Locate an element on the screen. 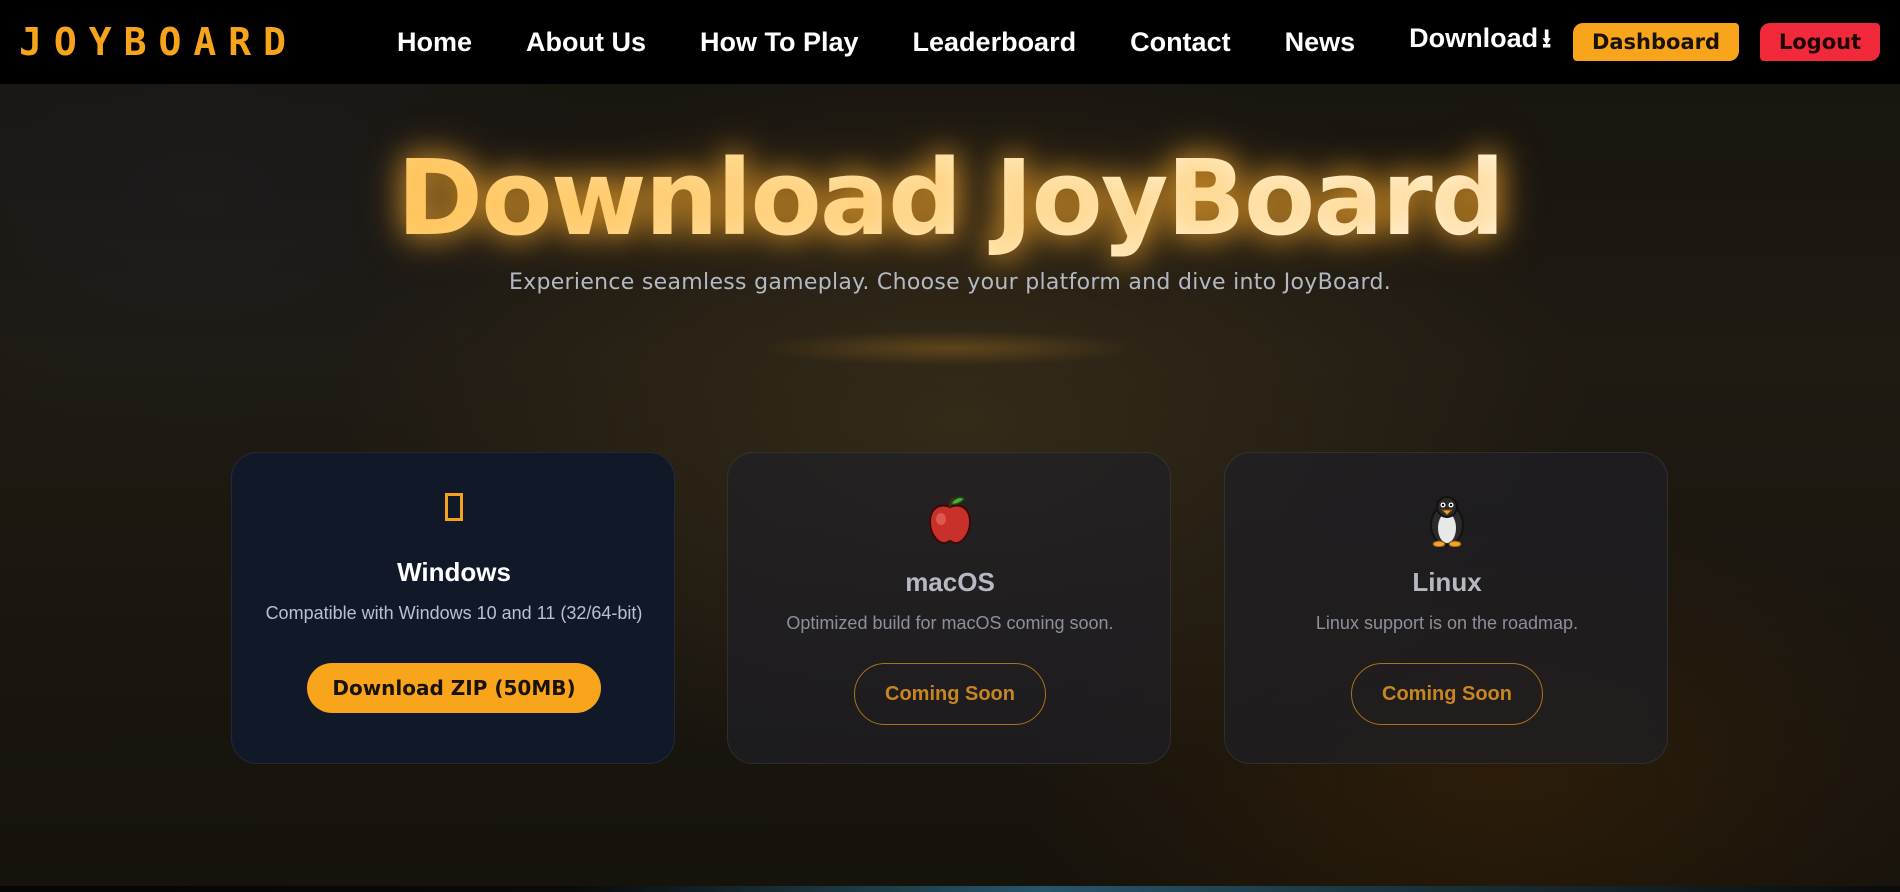 The width and height of the screenshot is (1900, 892). macos-coming-soon-button: Coming Soon is located at coordinates (950, 694).